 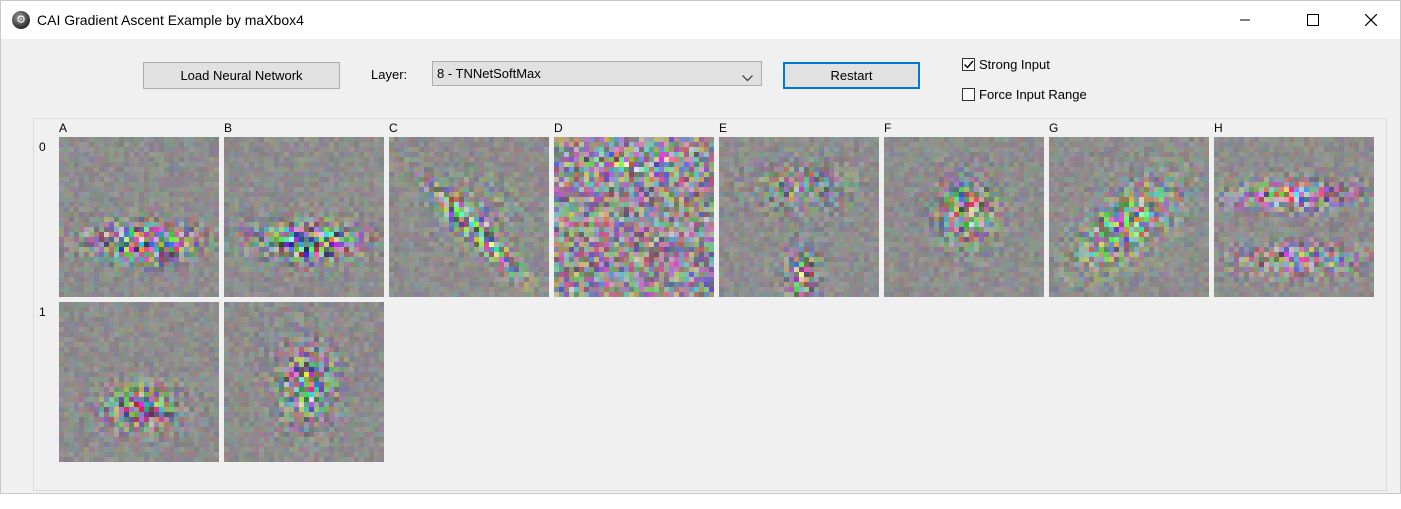 I want to click on column-label-d: D, so click(x=558, y=128).